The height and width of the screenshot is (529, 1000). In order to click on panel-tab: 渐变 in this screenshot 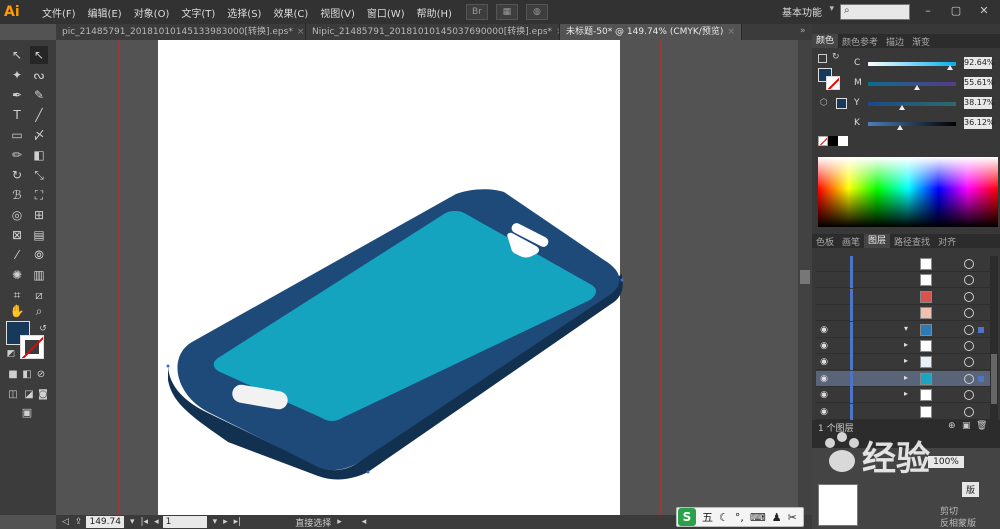, I will do `click(921, 41)`.